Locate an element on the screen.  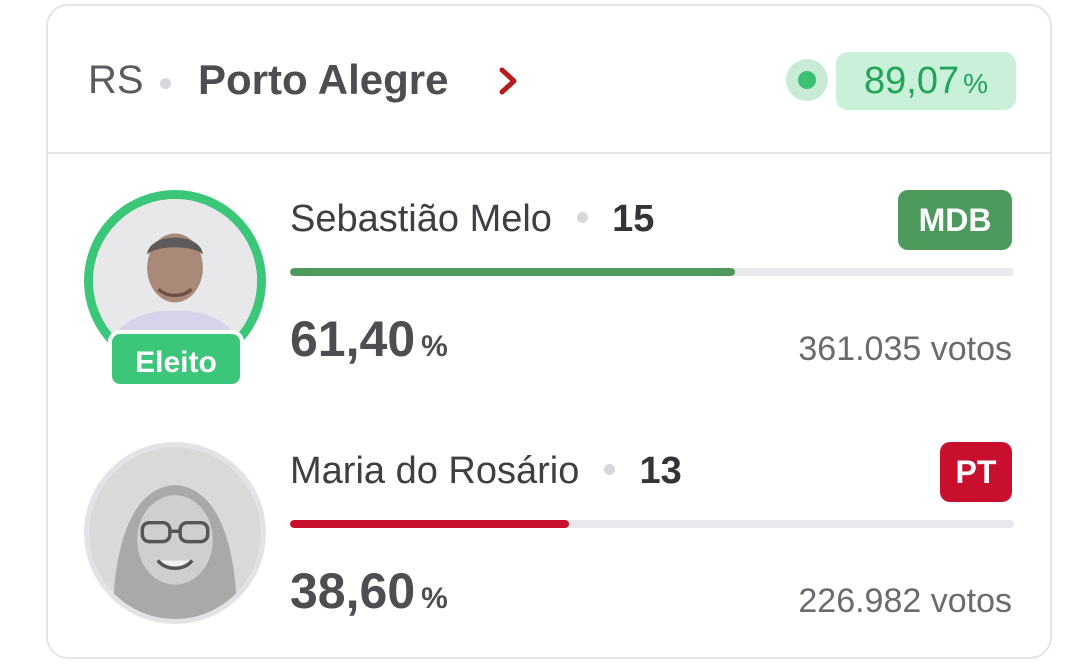
vote-share-value: 38,60 is located at coordinates (353, 591).